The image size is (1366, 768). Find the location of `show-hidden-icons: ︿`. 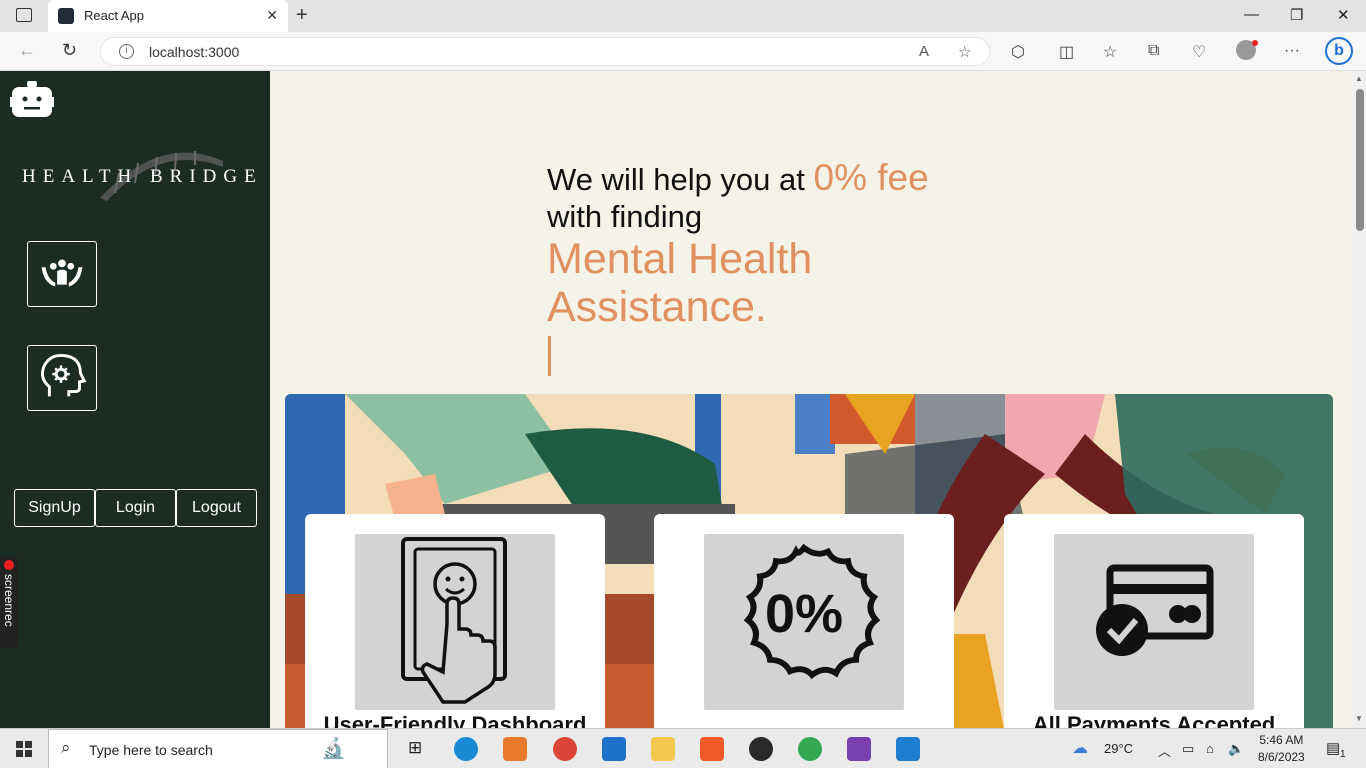

show-hidden-icons: ︿ is located at coordinates (1164, 750).